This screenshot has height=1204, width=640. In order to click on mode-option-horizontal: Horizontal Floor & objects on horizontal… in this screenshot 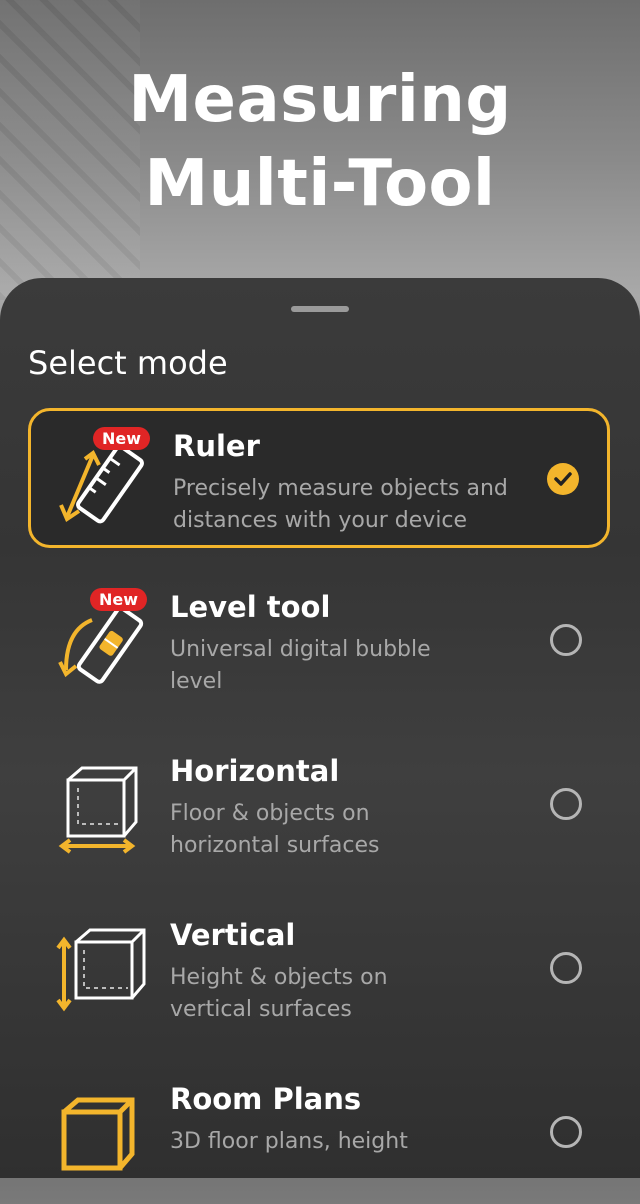, I will do `click(319, 806)`.